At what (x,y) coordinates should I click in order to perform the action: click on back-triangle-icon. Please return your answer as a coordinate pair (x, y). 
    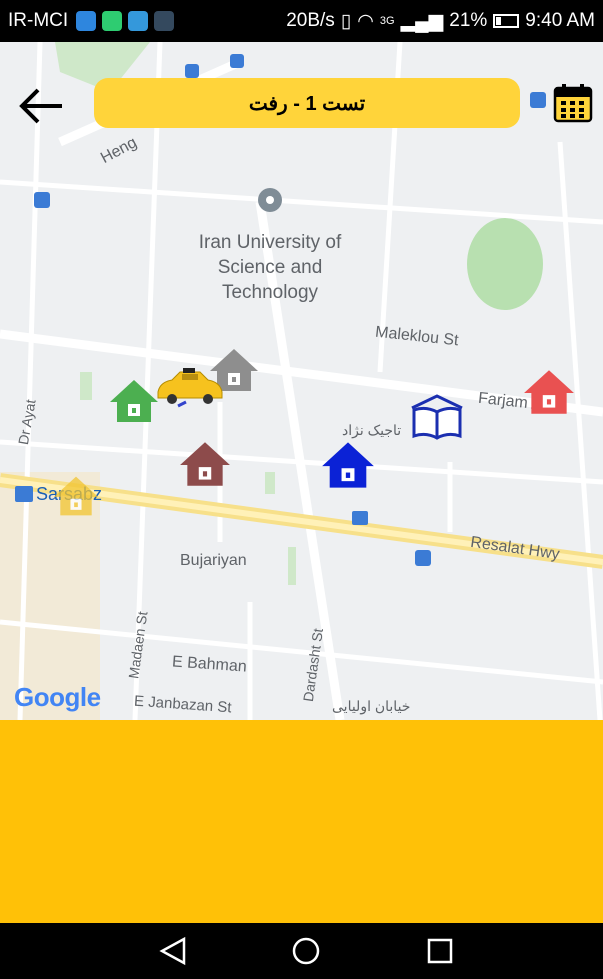
    Looking at the image, I should click on (172, 951).